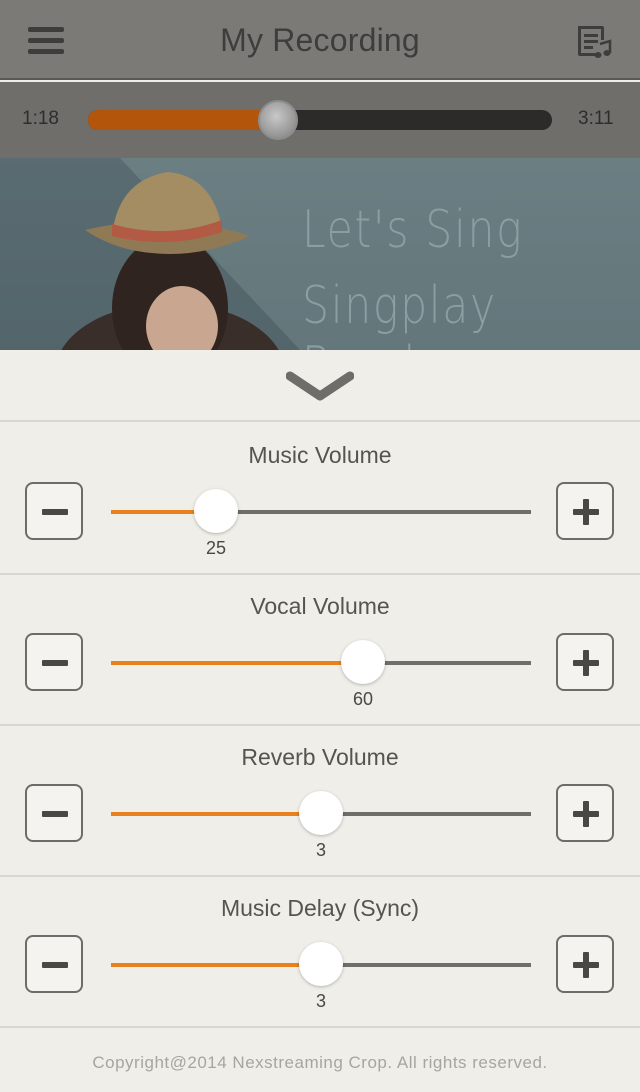  What do you see at coordinates (278, 120) in the screenshot?
I see `playback-seek-knob` at bounding box center [278, 120].